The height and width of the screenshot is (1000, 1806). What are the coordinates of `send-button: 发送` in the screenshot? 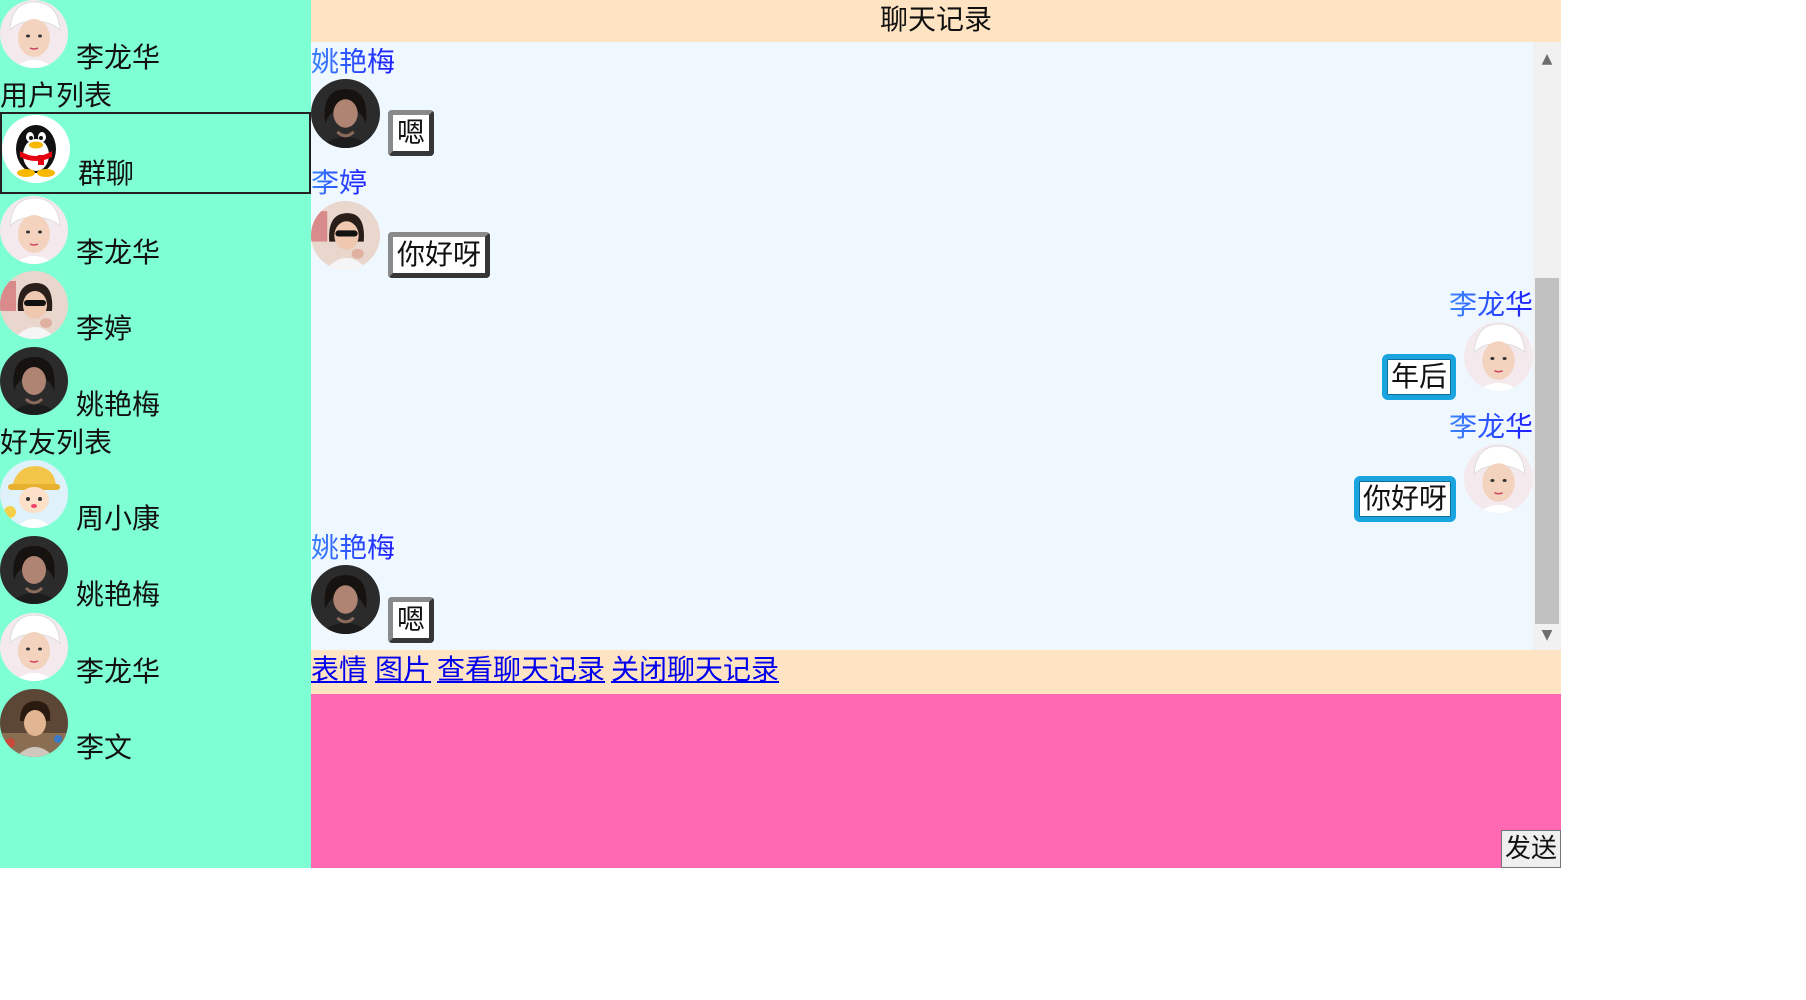 It's located at (1530, 849).